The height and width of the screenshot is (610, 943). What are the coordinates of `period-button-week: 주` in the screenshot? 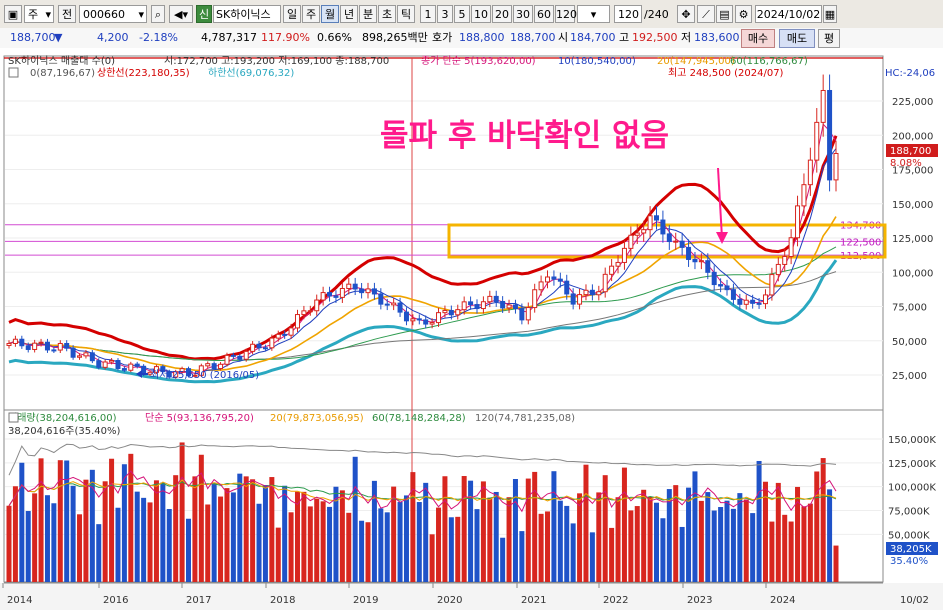 It's located at (311, 14).